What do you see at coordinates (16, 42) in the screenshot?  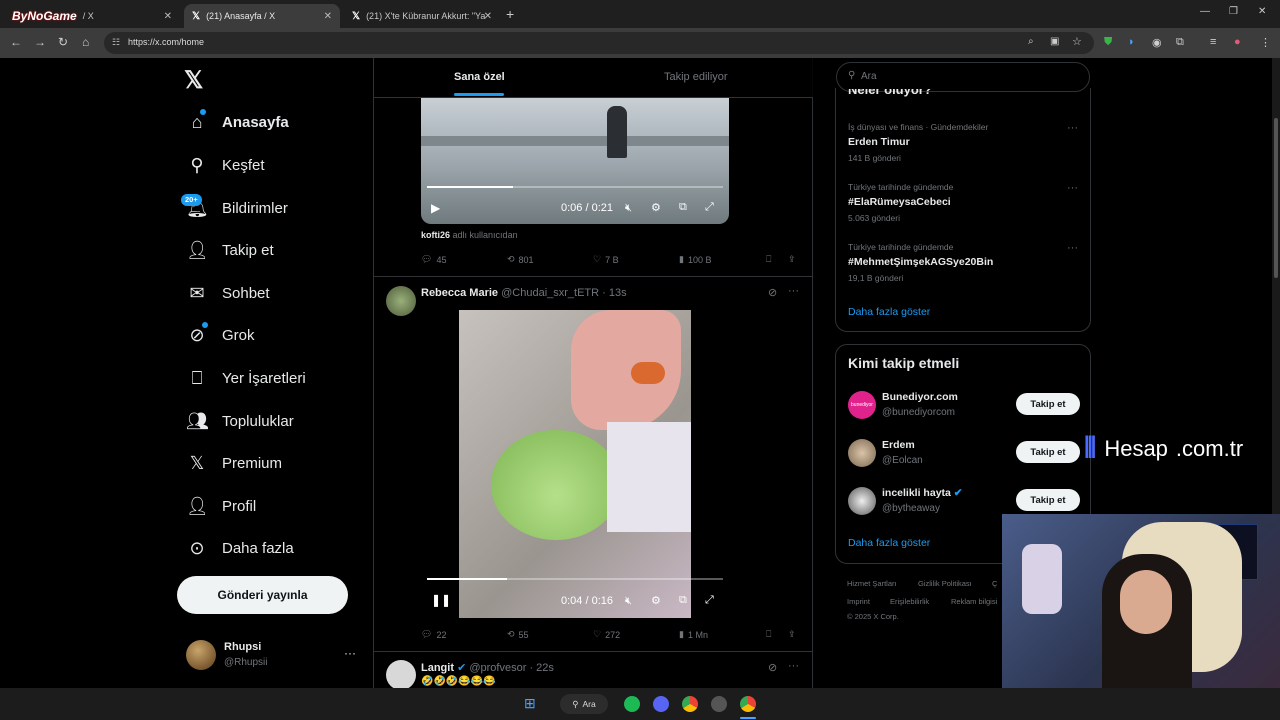 I see `back-icon: ←` at bounding box center [16, 42].